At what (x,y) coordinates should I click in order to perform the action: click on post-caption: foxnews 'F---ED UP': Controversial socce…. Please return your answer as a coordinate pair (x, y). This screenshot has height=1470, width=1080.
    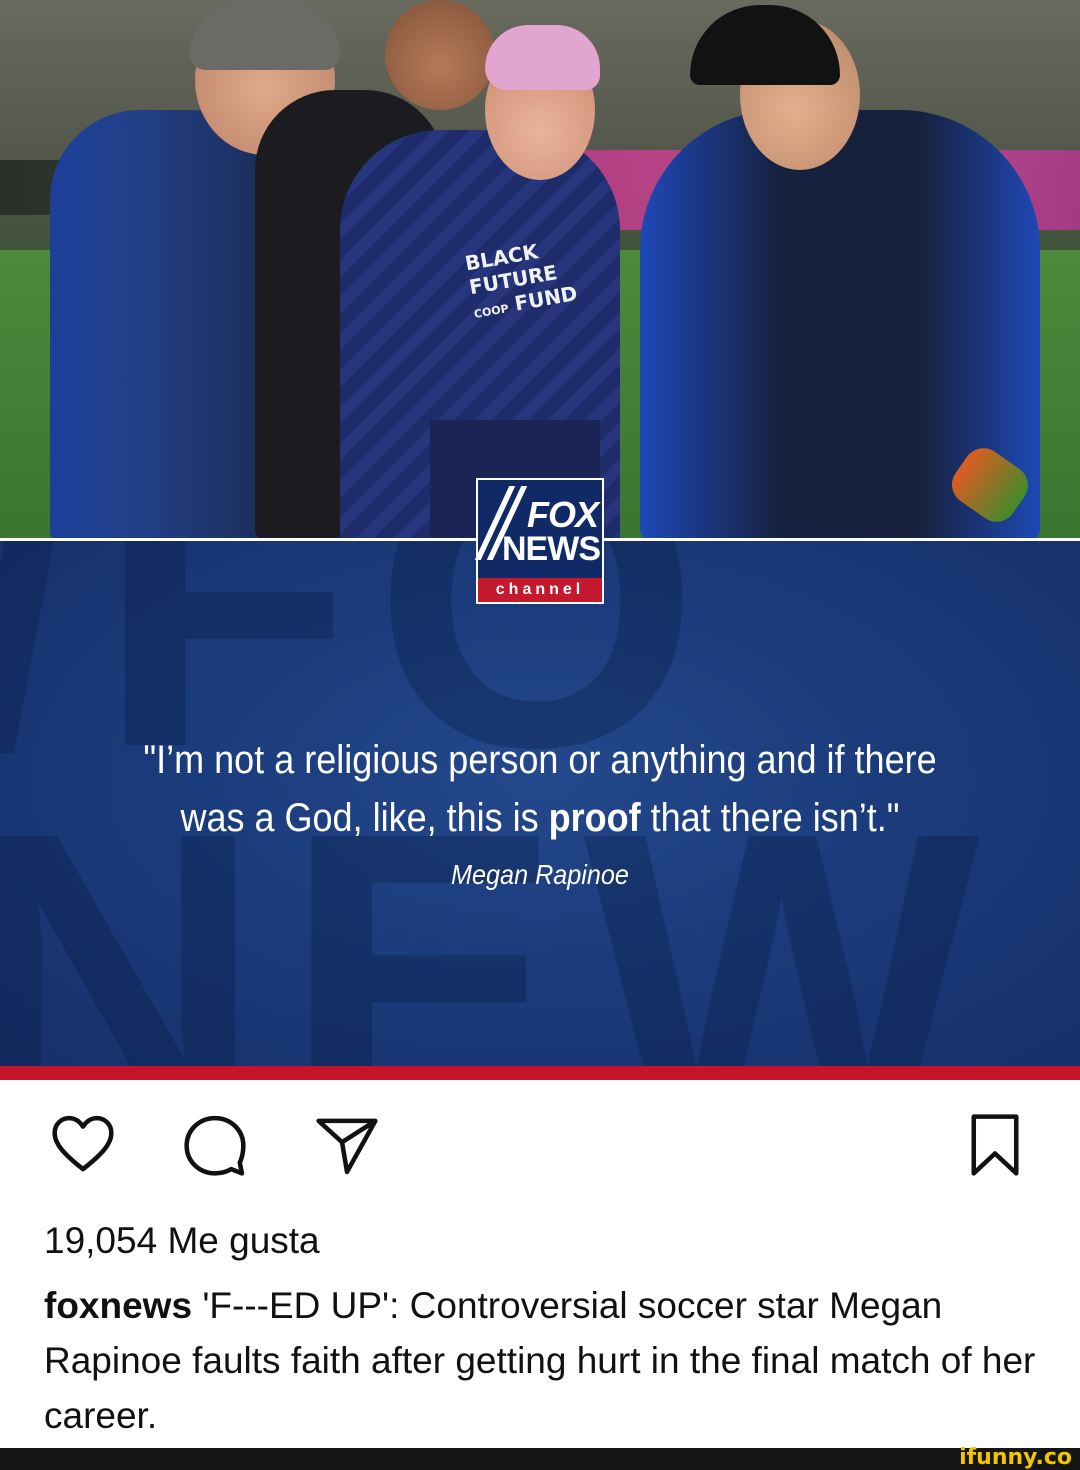
    Looking at the image, I should click on (544, 1360).